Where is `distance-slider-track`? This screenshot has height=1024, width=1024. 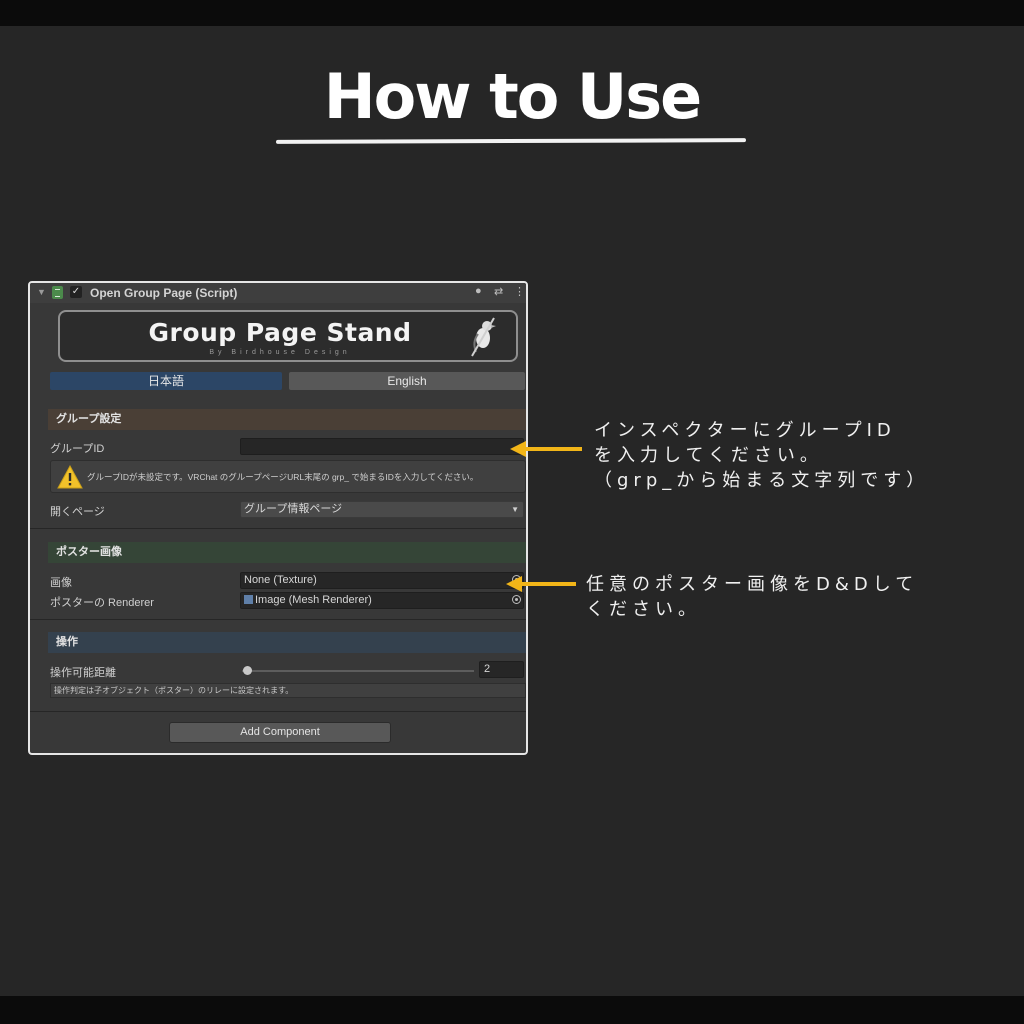 distance-slider-track is located at coordinates (358, 671).